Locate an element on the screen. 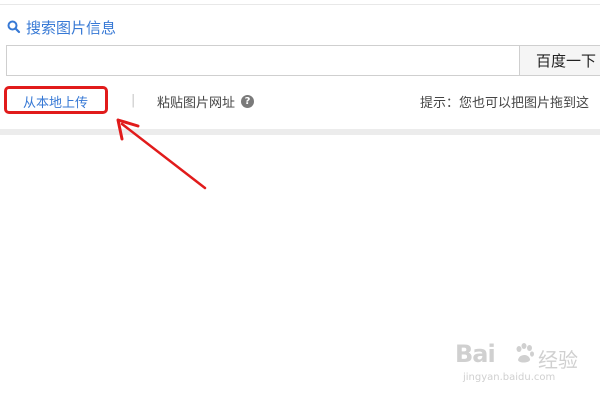 The width and height of the screenshot is (600, 400). question-icon: ? is located at coordinates (248, 101).